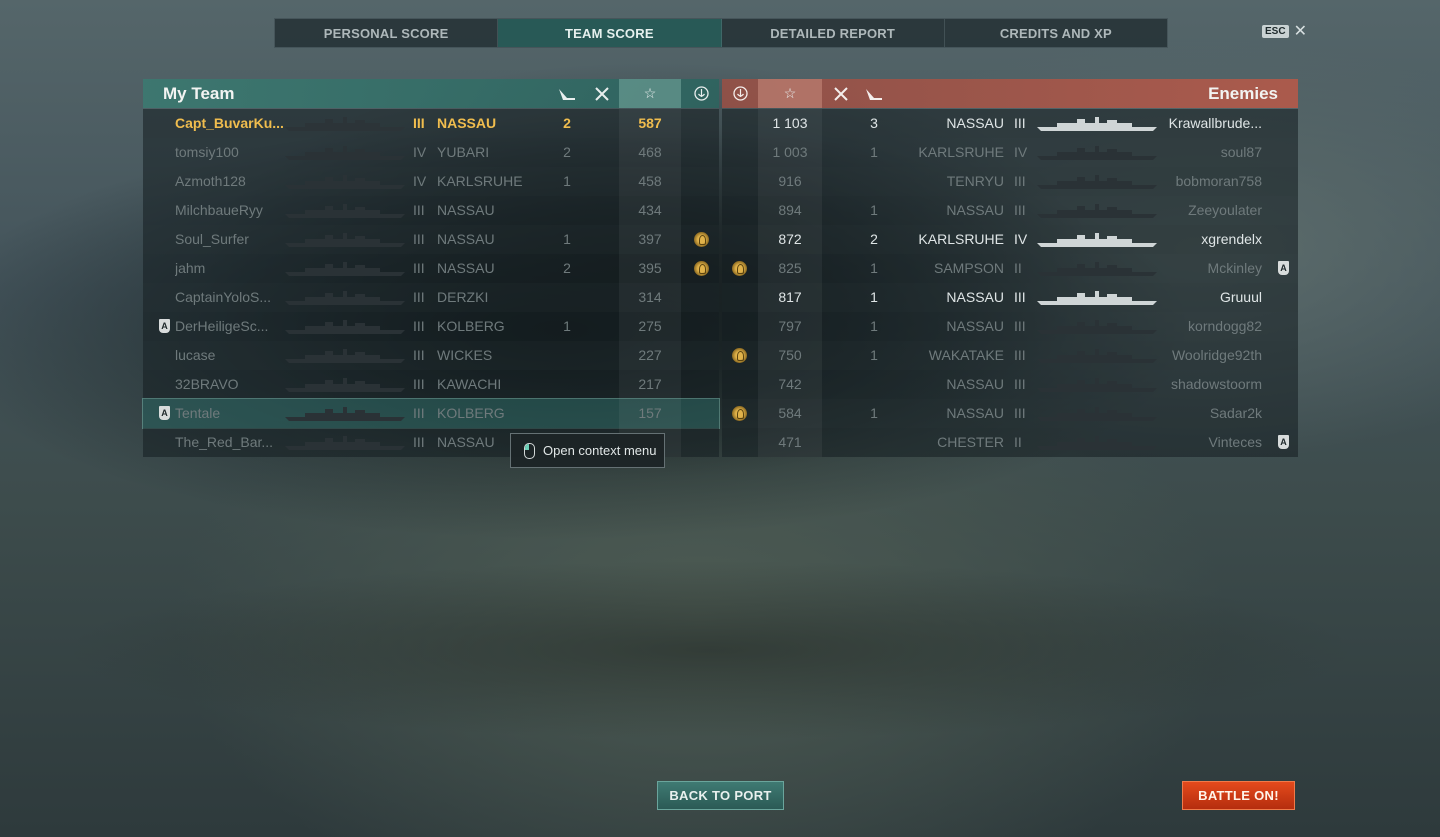 The height and width of the screenshot is (837, 1440). What do you see at coordinates (431, 181) in the screenshot?
I see `my-team-row: Azmoth128 IV KARLSRUHE 1 458` at bounding box center [431, 181].